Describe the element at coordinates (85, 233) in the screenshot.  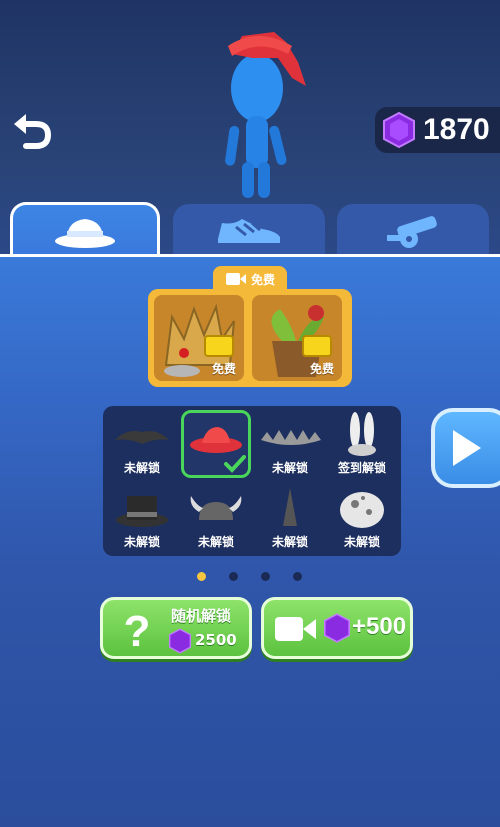
I see `hat-icon` at that location.